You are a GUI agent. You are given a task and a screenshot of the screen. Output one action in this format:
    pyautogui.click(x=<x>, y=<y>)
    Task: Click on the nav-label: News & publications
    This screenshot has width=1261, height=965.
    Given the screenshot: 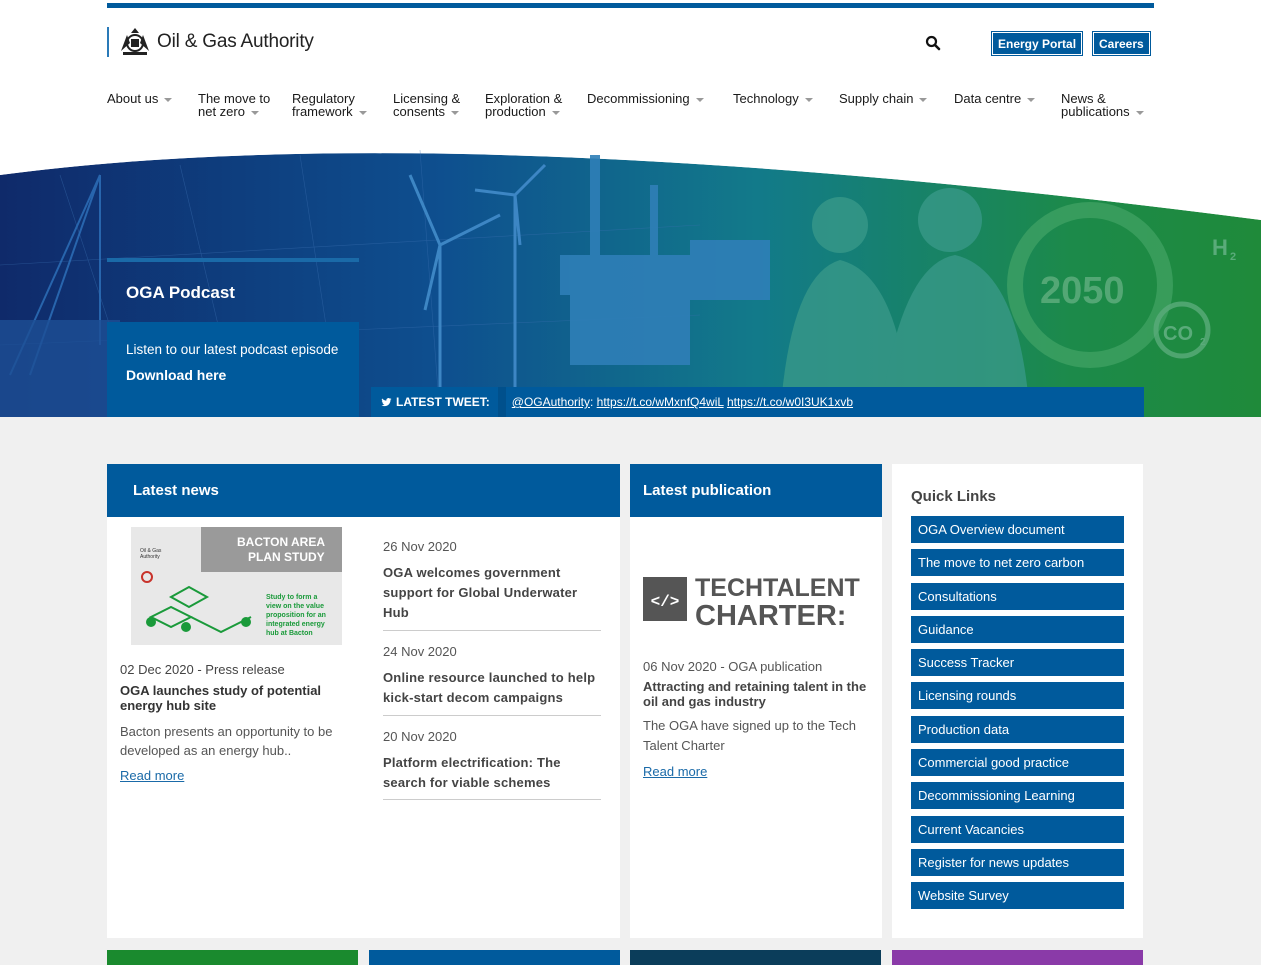 What is the action you would take?
    pyautogui.click(x=1095, y=105)
    